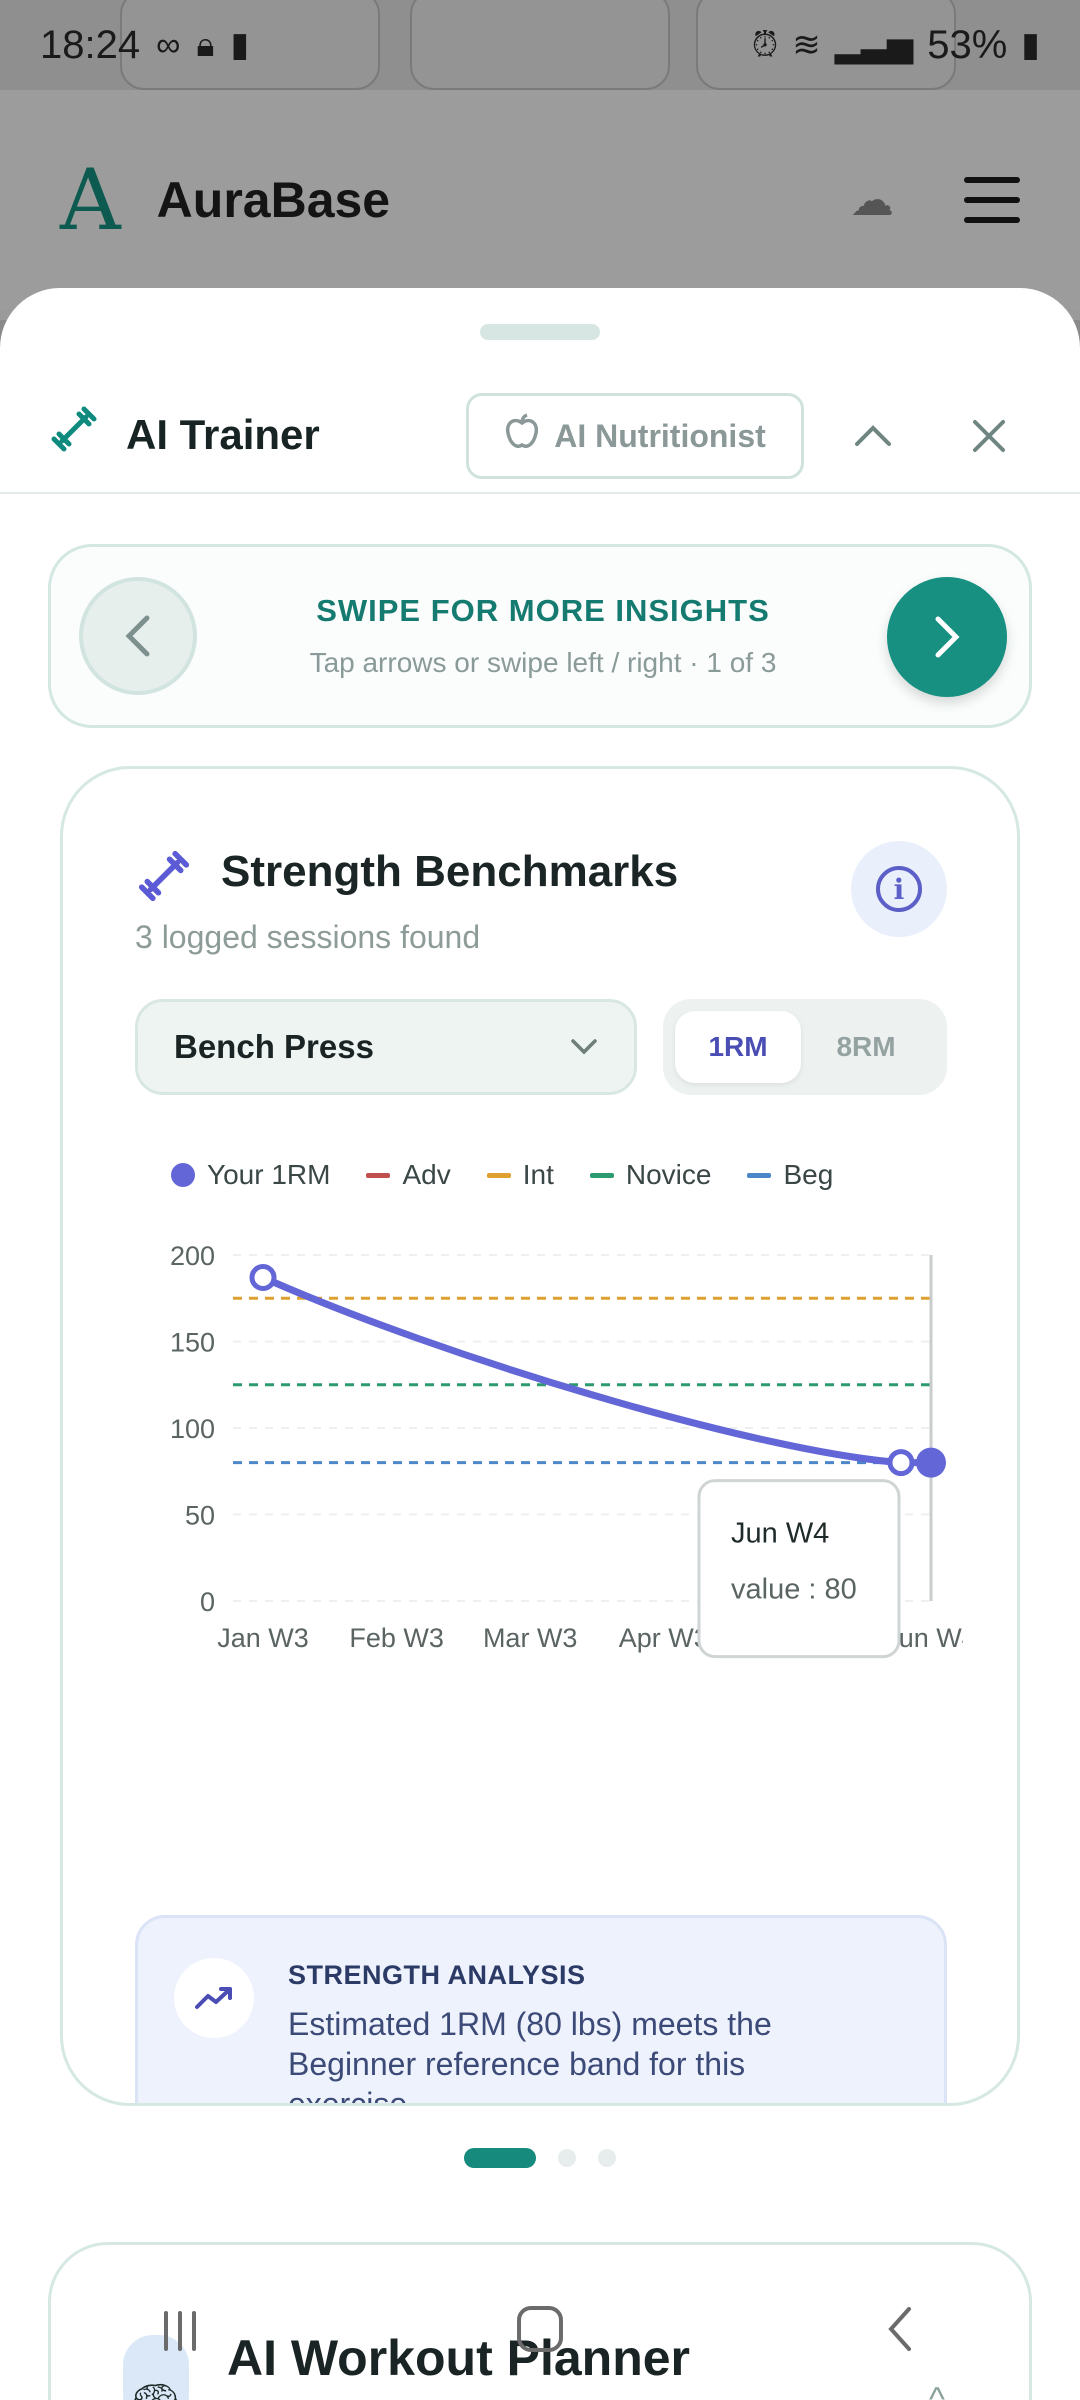  What do you see at coordinates (192, 1429) in the screenshot?
I see `y-tick-label: 100` at bounding box center [192, 1429].